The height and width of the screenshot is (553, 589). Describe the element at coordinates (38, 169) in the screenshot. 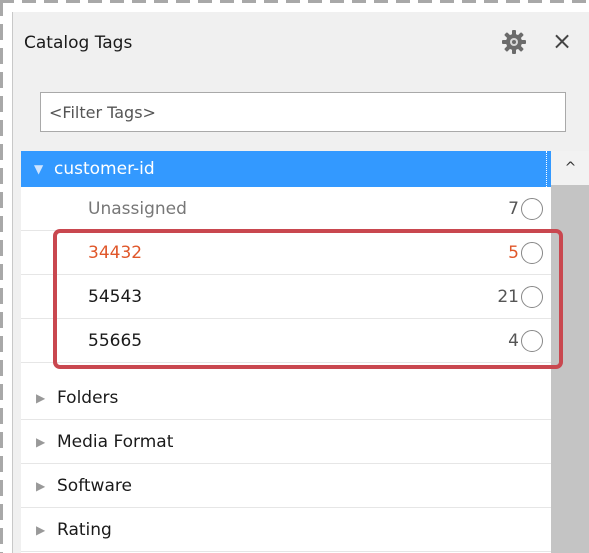

I see `expanded-triangle-icon: ▼` at that location.